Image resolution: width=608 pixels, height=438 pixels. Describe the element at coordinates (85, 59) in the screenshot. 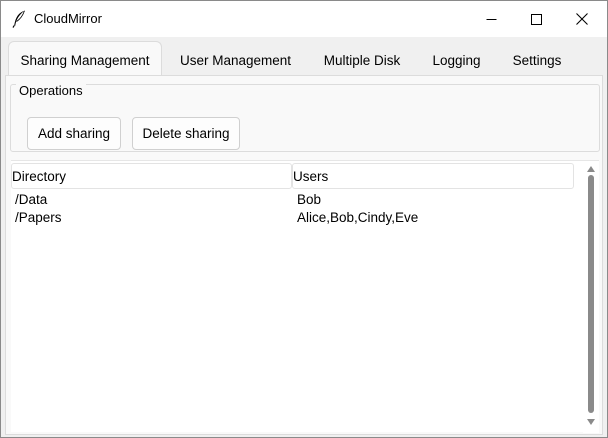

I see `tab-sharing-management: Sharing Management` at that location.